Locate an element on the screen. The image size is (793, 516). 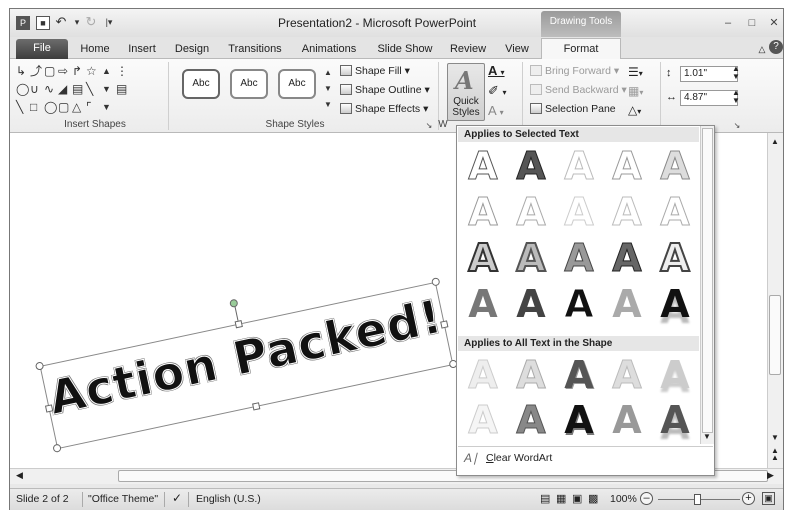
shapes-scroll-up-icon: ▲ is located at coordinates (106, 71).